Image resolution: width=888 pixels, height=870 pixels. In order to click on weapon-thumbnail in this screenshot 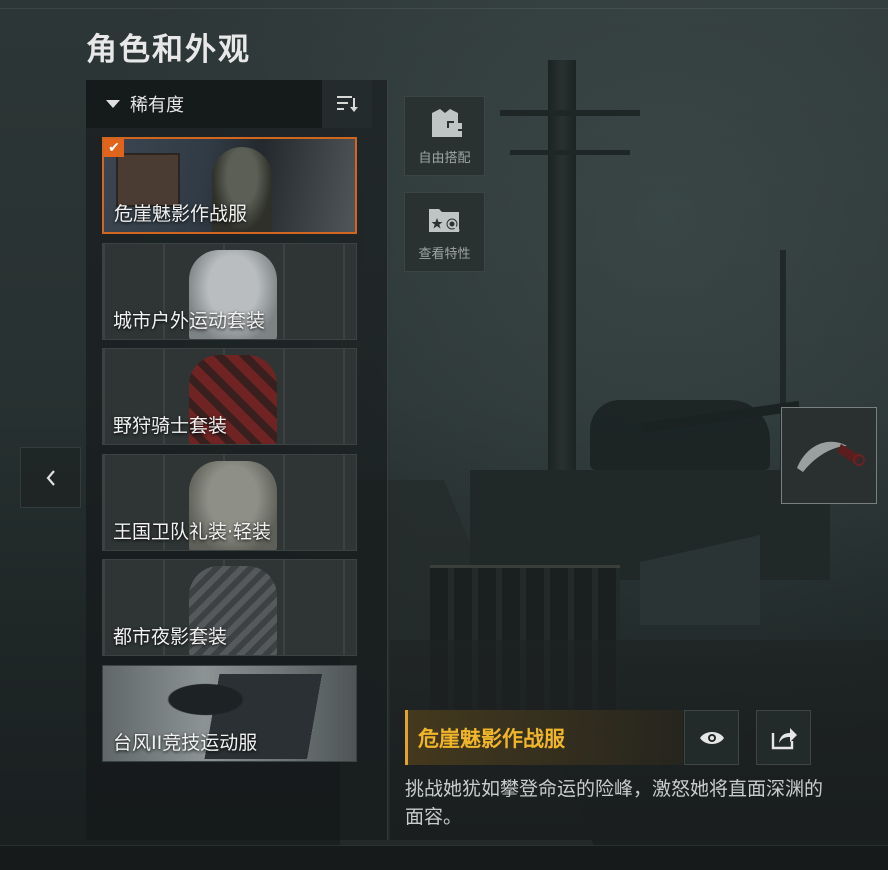, I will do `click(829, 455)`.